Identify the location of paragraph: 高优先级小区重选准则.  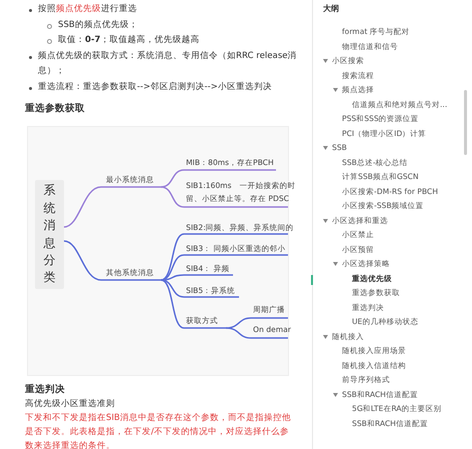
(70, 404).